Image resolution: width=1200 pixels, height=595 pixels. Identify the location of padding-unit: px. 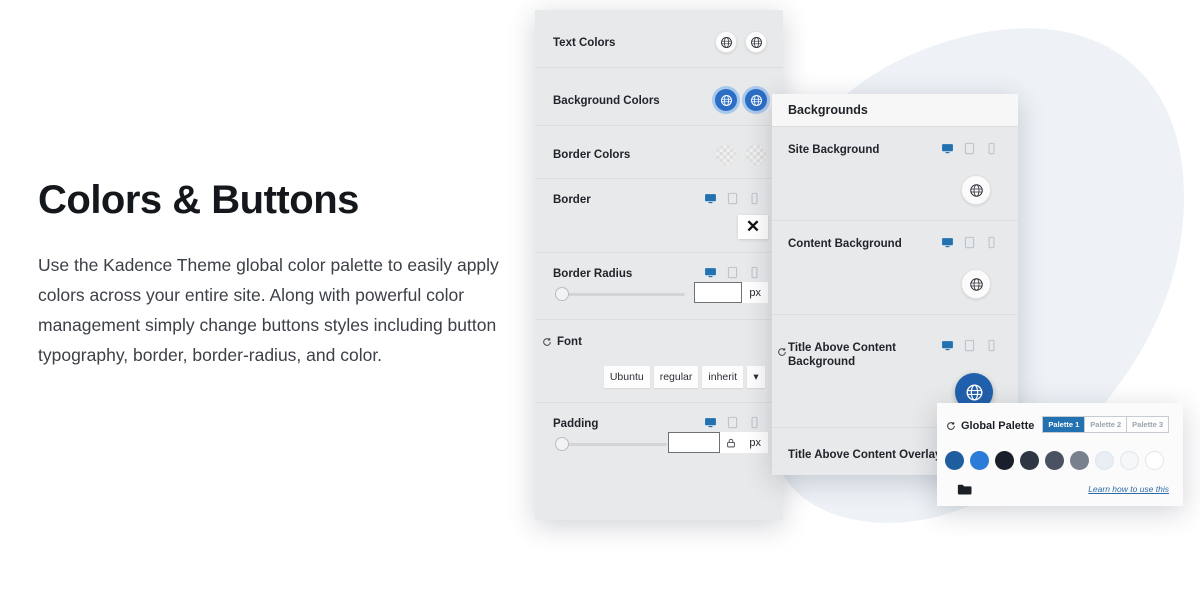
(755, 442).